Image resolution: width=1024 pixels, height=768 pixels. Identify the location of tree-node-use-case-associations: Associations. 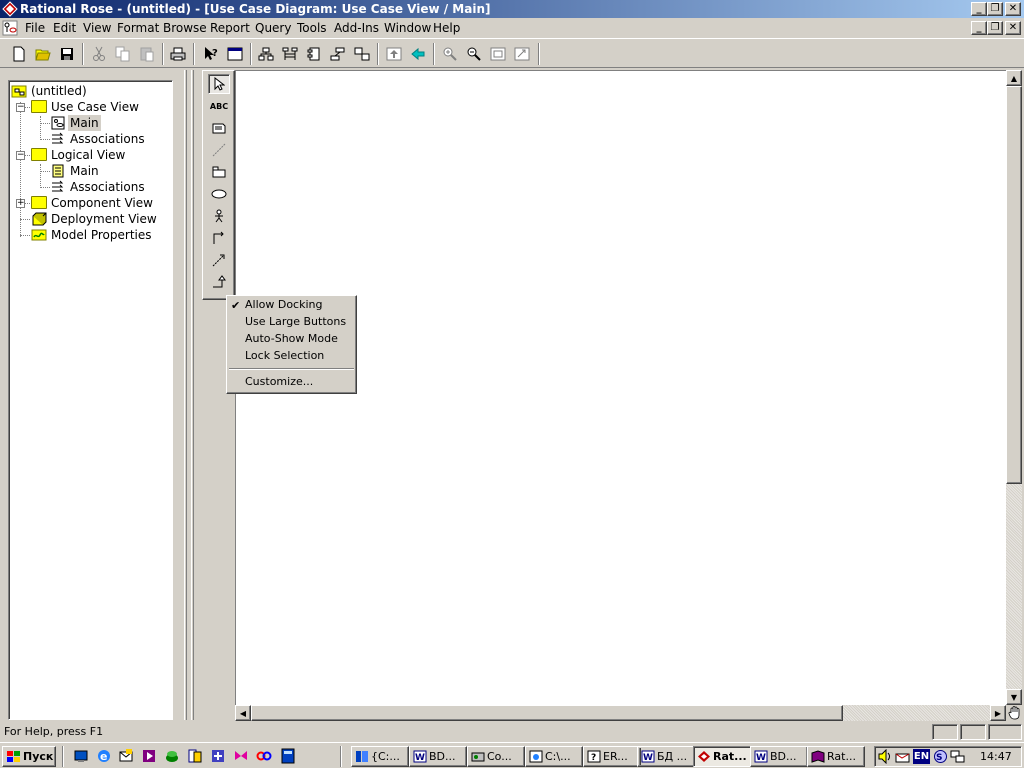
(89, 139).